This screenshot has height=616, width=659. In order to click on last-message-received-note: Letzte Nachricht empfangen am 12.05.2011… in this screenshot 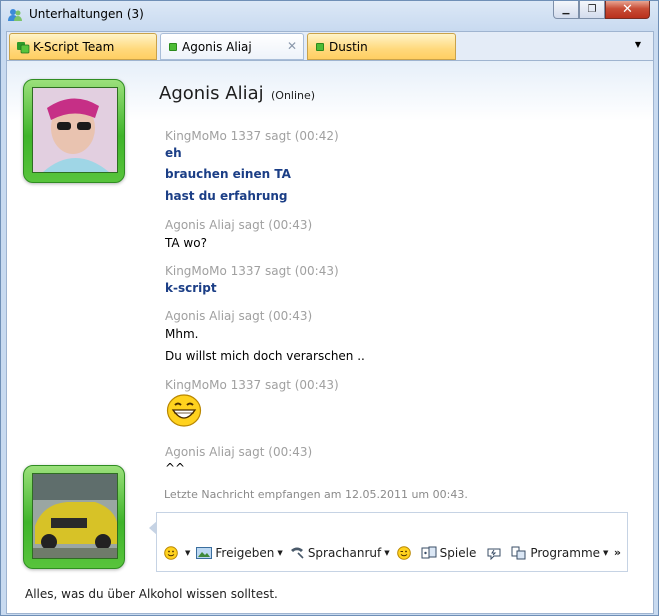, I will do `click(316, 494)`.